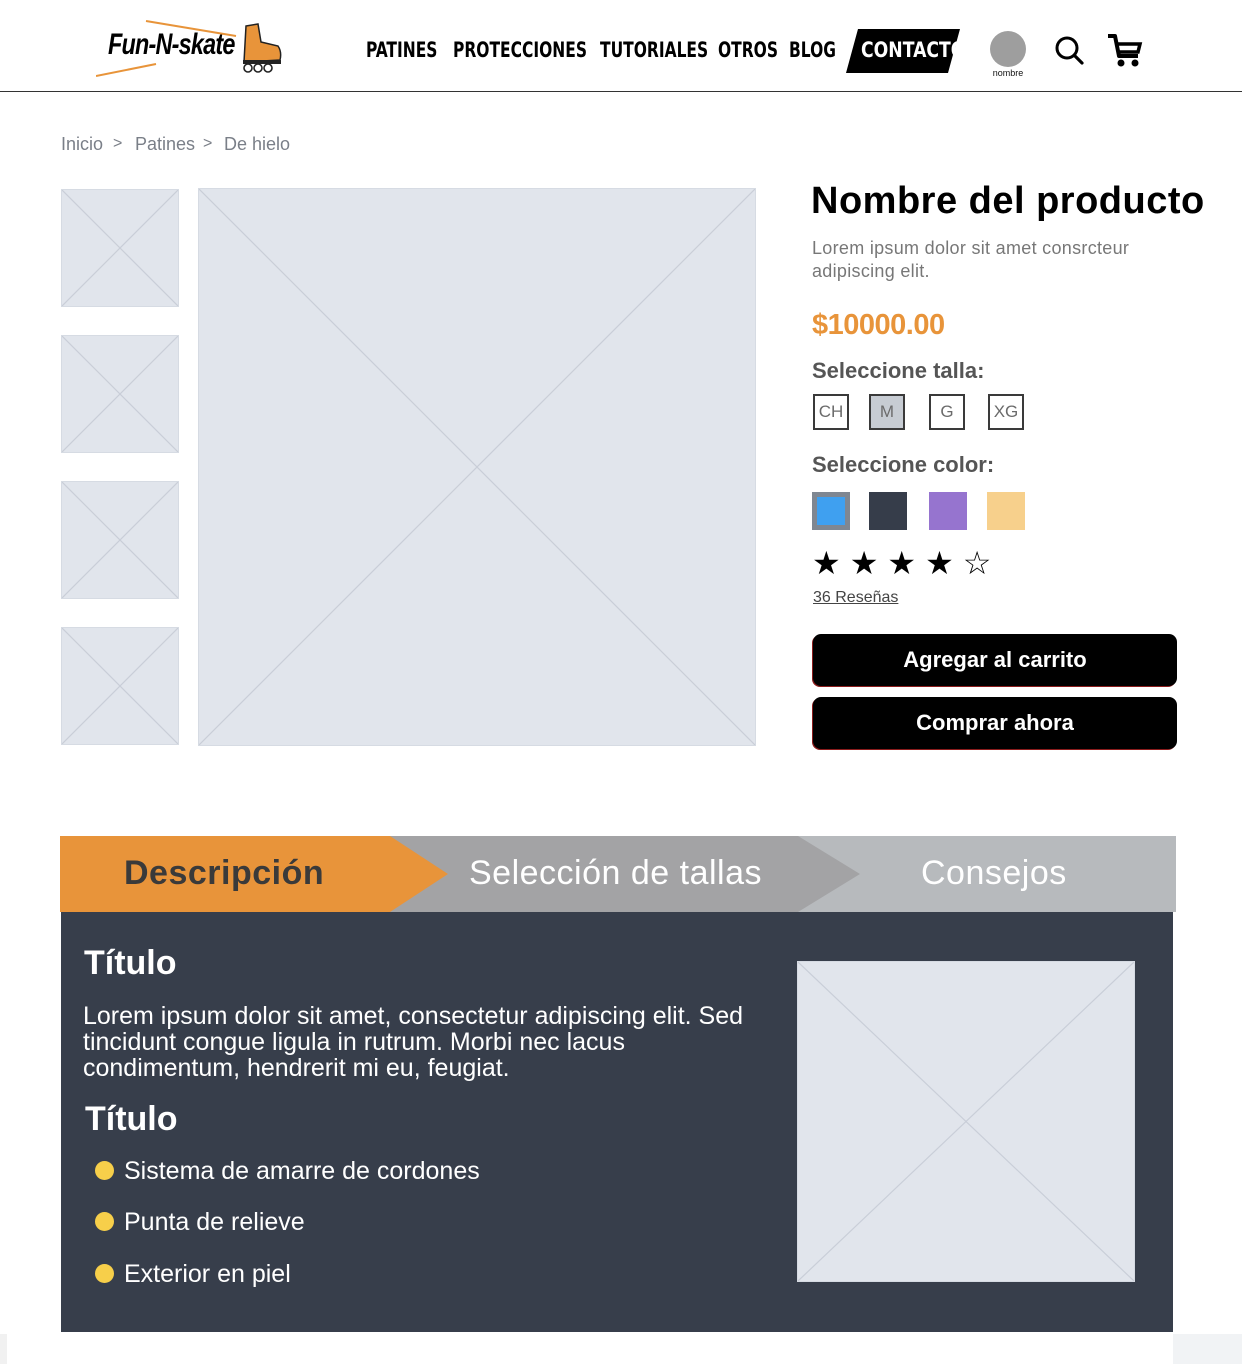 This screenshot has height=1364, width=1242. What do you see at coordinates (981, 563) in the screenshot?
I see `star-empty-icon: ☆` at bounding box center [981, 563].